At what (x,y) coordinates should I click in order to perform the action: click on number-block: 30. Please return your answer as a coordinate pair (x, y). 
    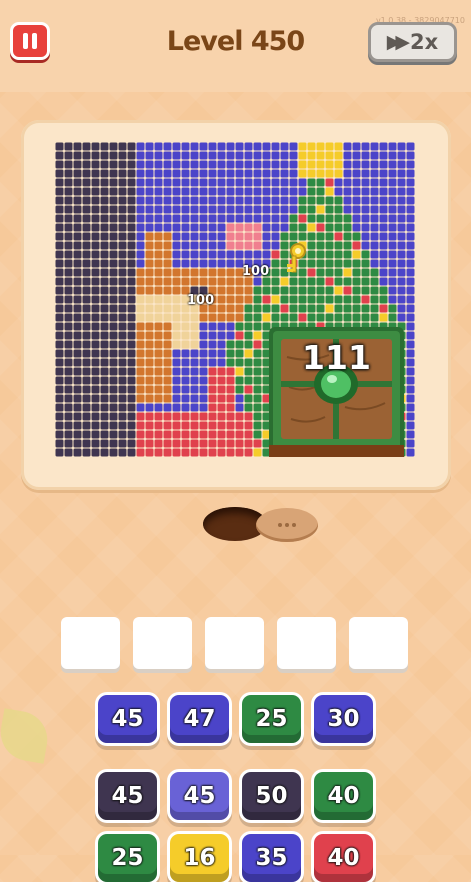
    Looking at the image, I should click on (343, 719).